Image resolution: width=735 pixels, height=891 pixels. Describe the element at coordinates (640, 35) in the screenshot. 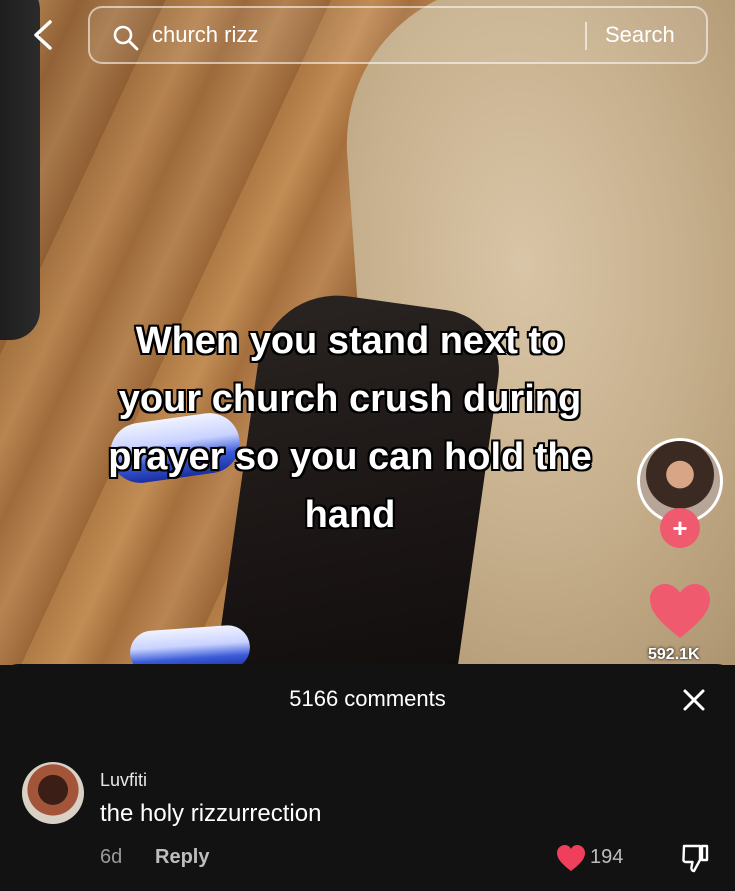

I see `search-button: Search` at that location.